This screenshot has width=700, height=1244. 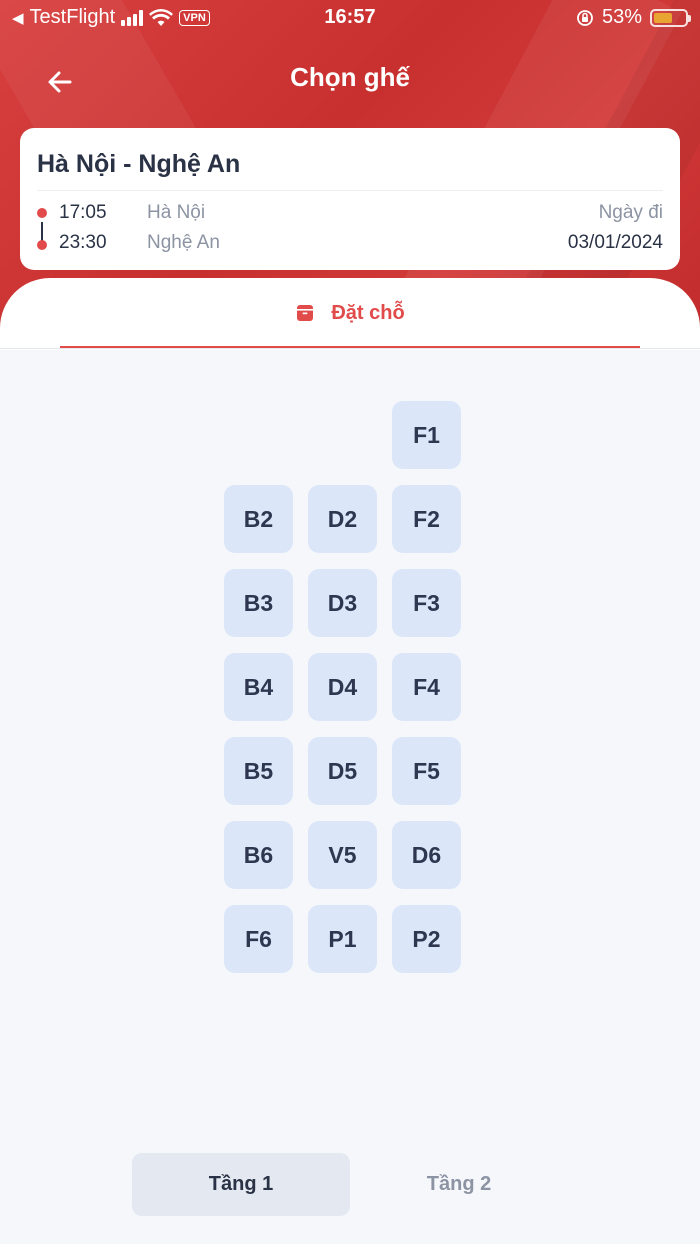 What do you see at coordinates (342, 687) in the screenshot?
I see `seat-button: D4` at bounding box center [342, 687].